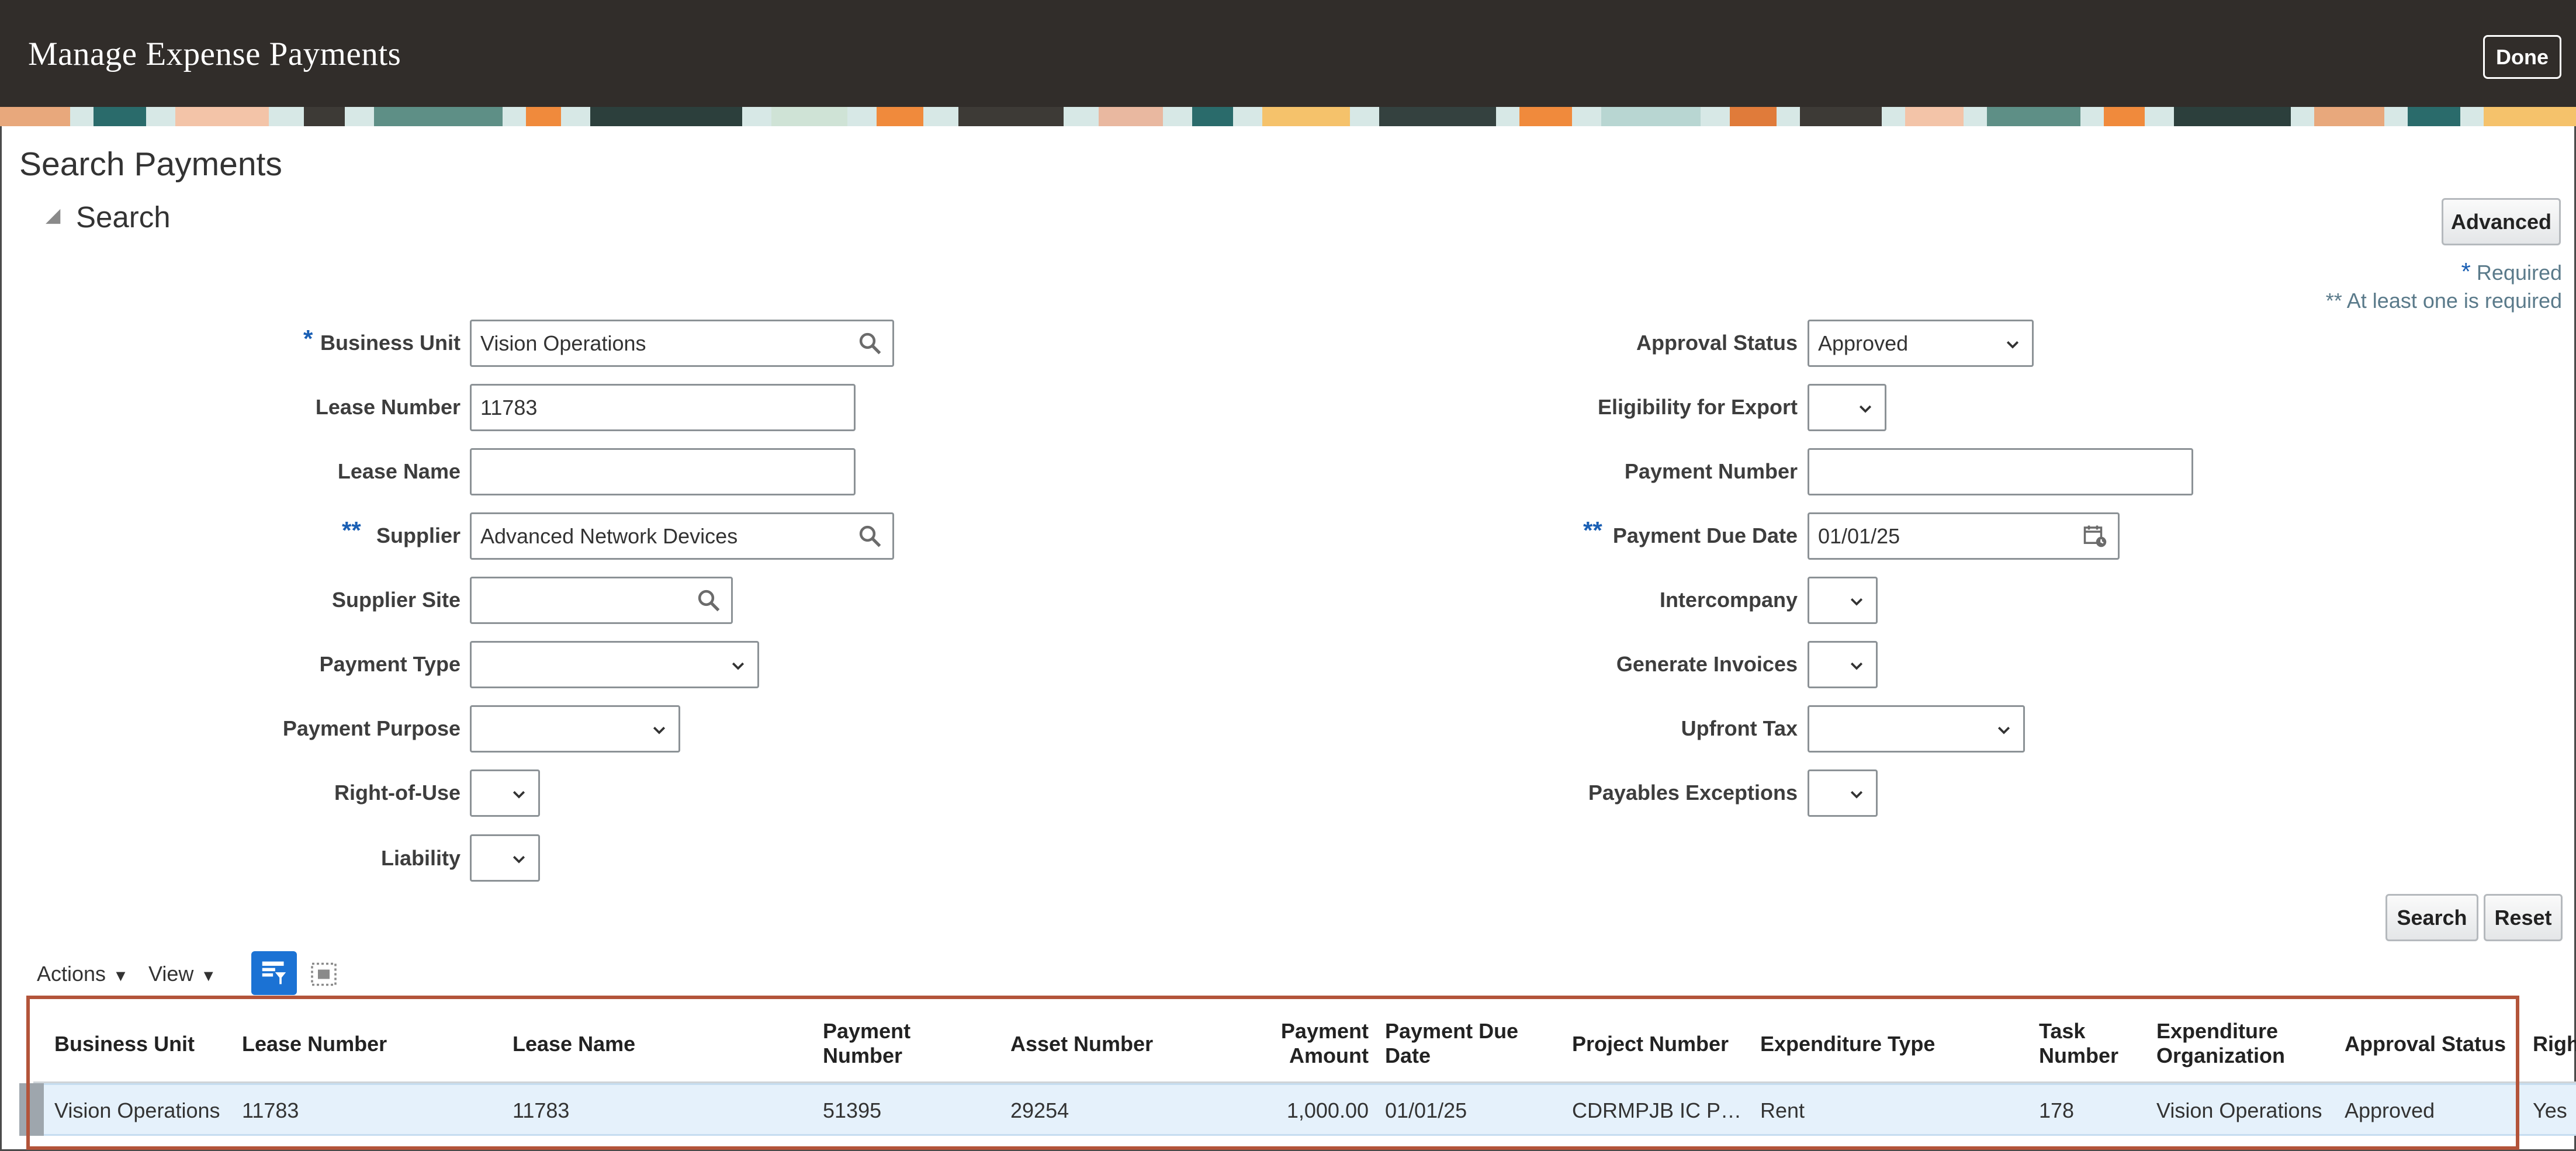  What do you see at coordinates (682, 536) in the screenshot?
I see `supplier-input: Advanced Network Devices` at bounding box center [682, 536].